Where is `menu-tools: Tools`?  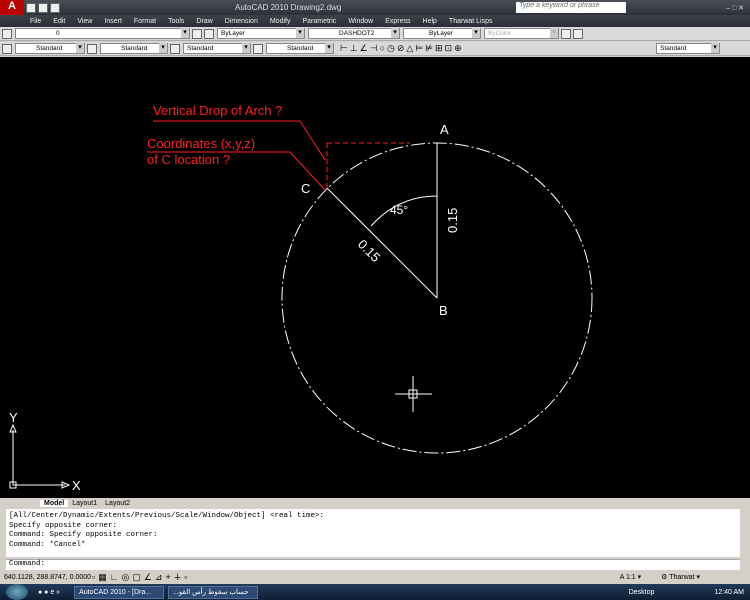 menu-tools: Tools is located at coordinates (176, 21).